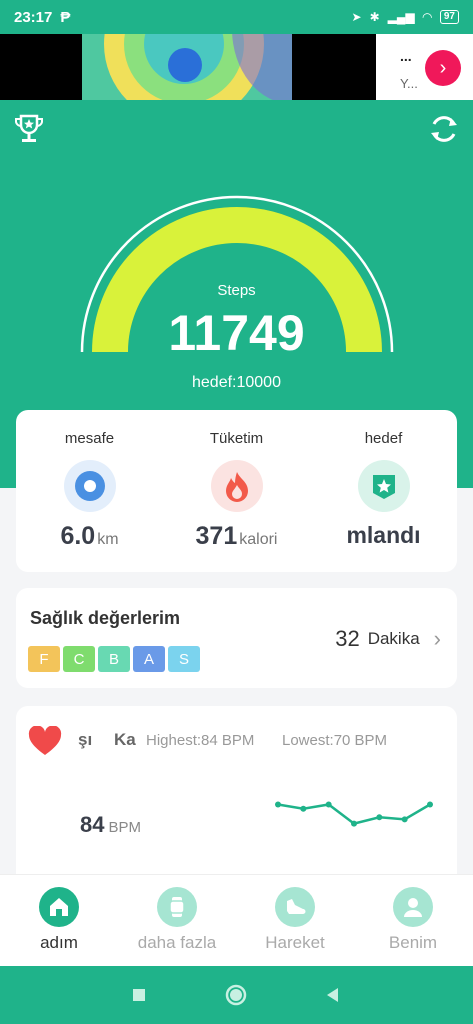 This screenshot has height=1024, width=473. Describe the element at coordinates (184, 659) in the screenshot. I see `grade-s: S` at that location.